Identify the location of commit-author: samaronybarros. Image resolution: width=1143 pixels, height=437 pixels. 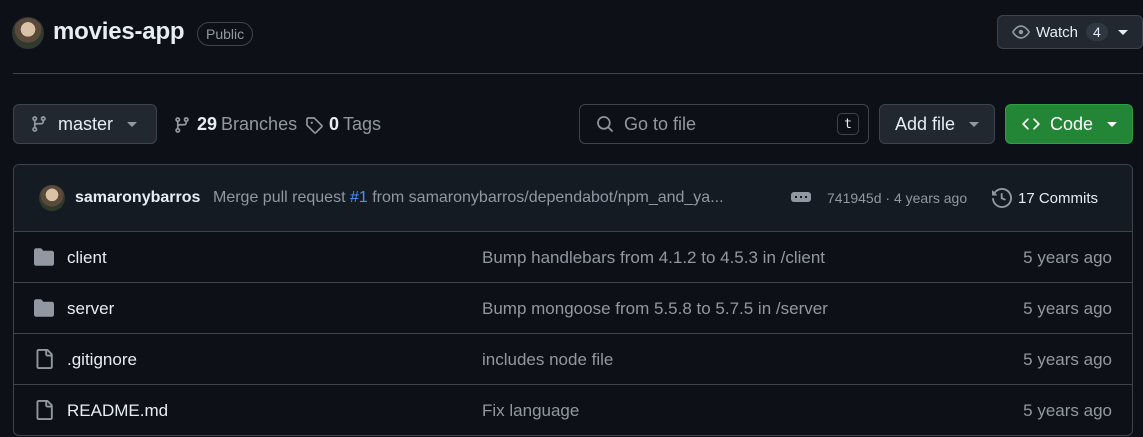
(137, 198).